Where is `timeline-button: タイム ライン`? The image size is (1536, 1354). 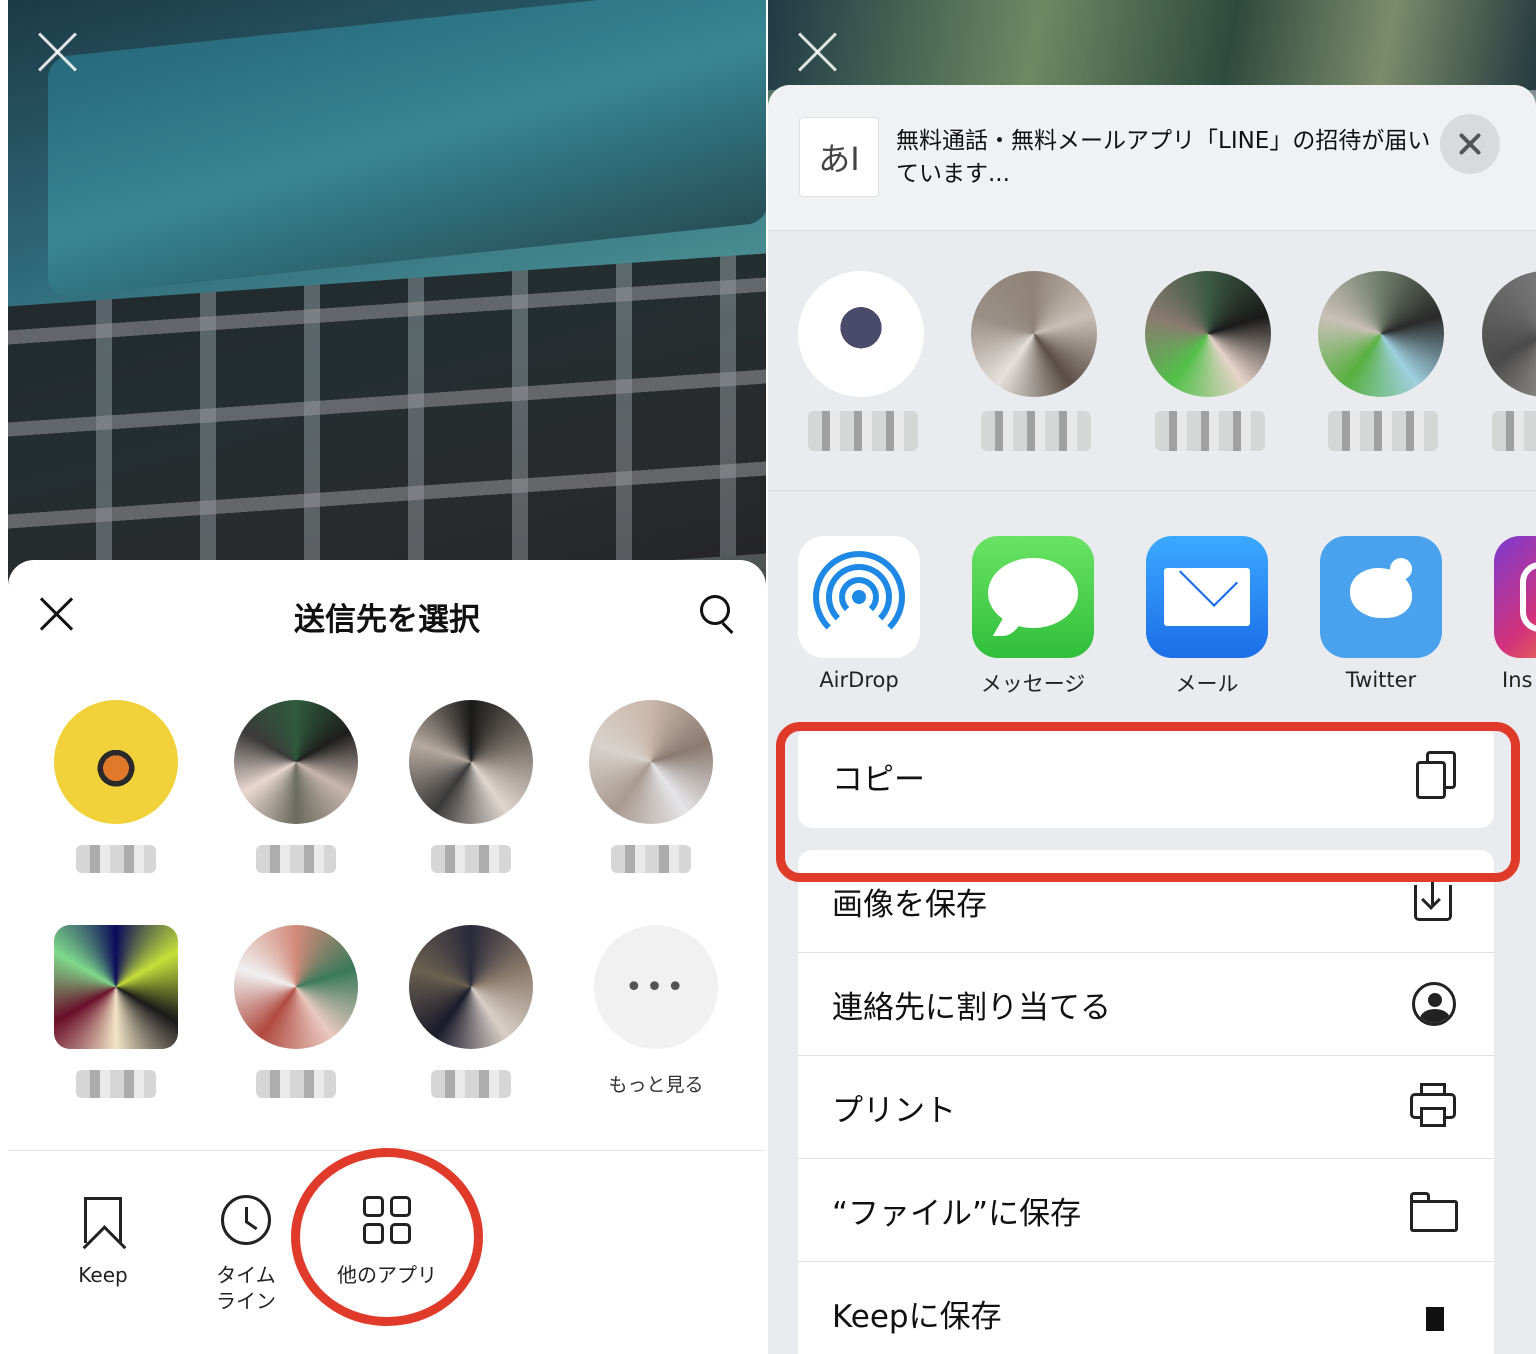
timeline-button: タイム ライン is located at coordinates (246, 1252).